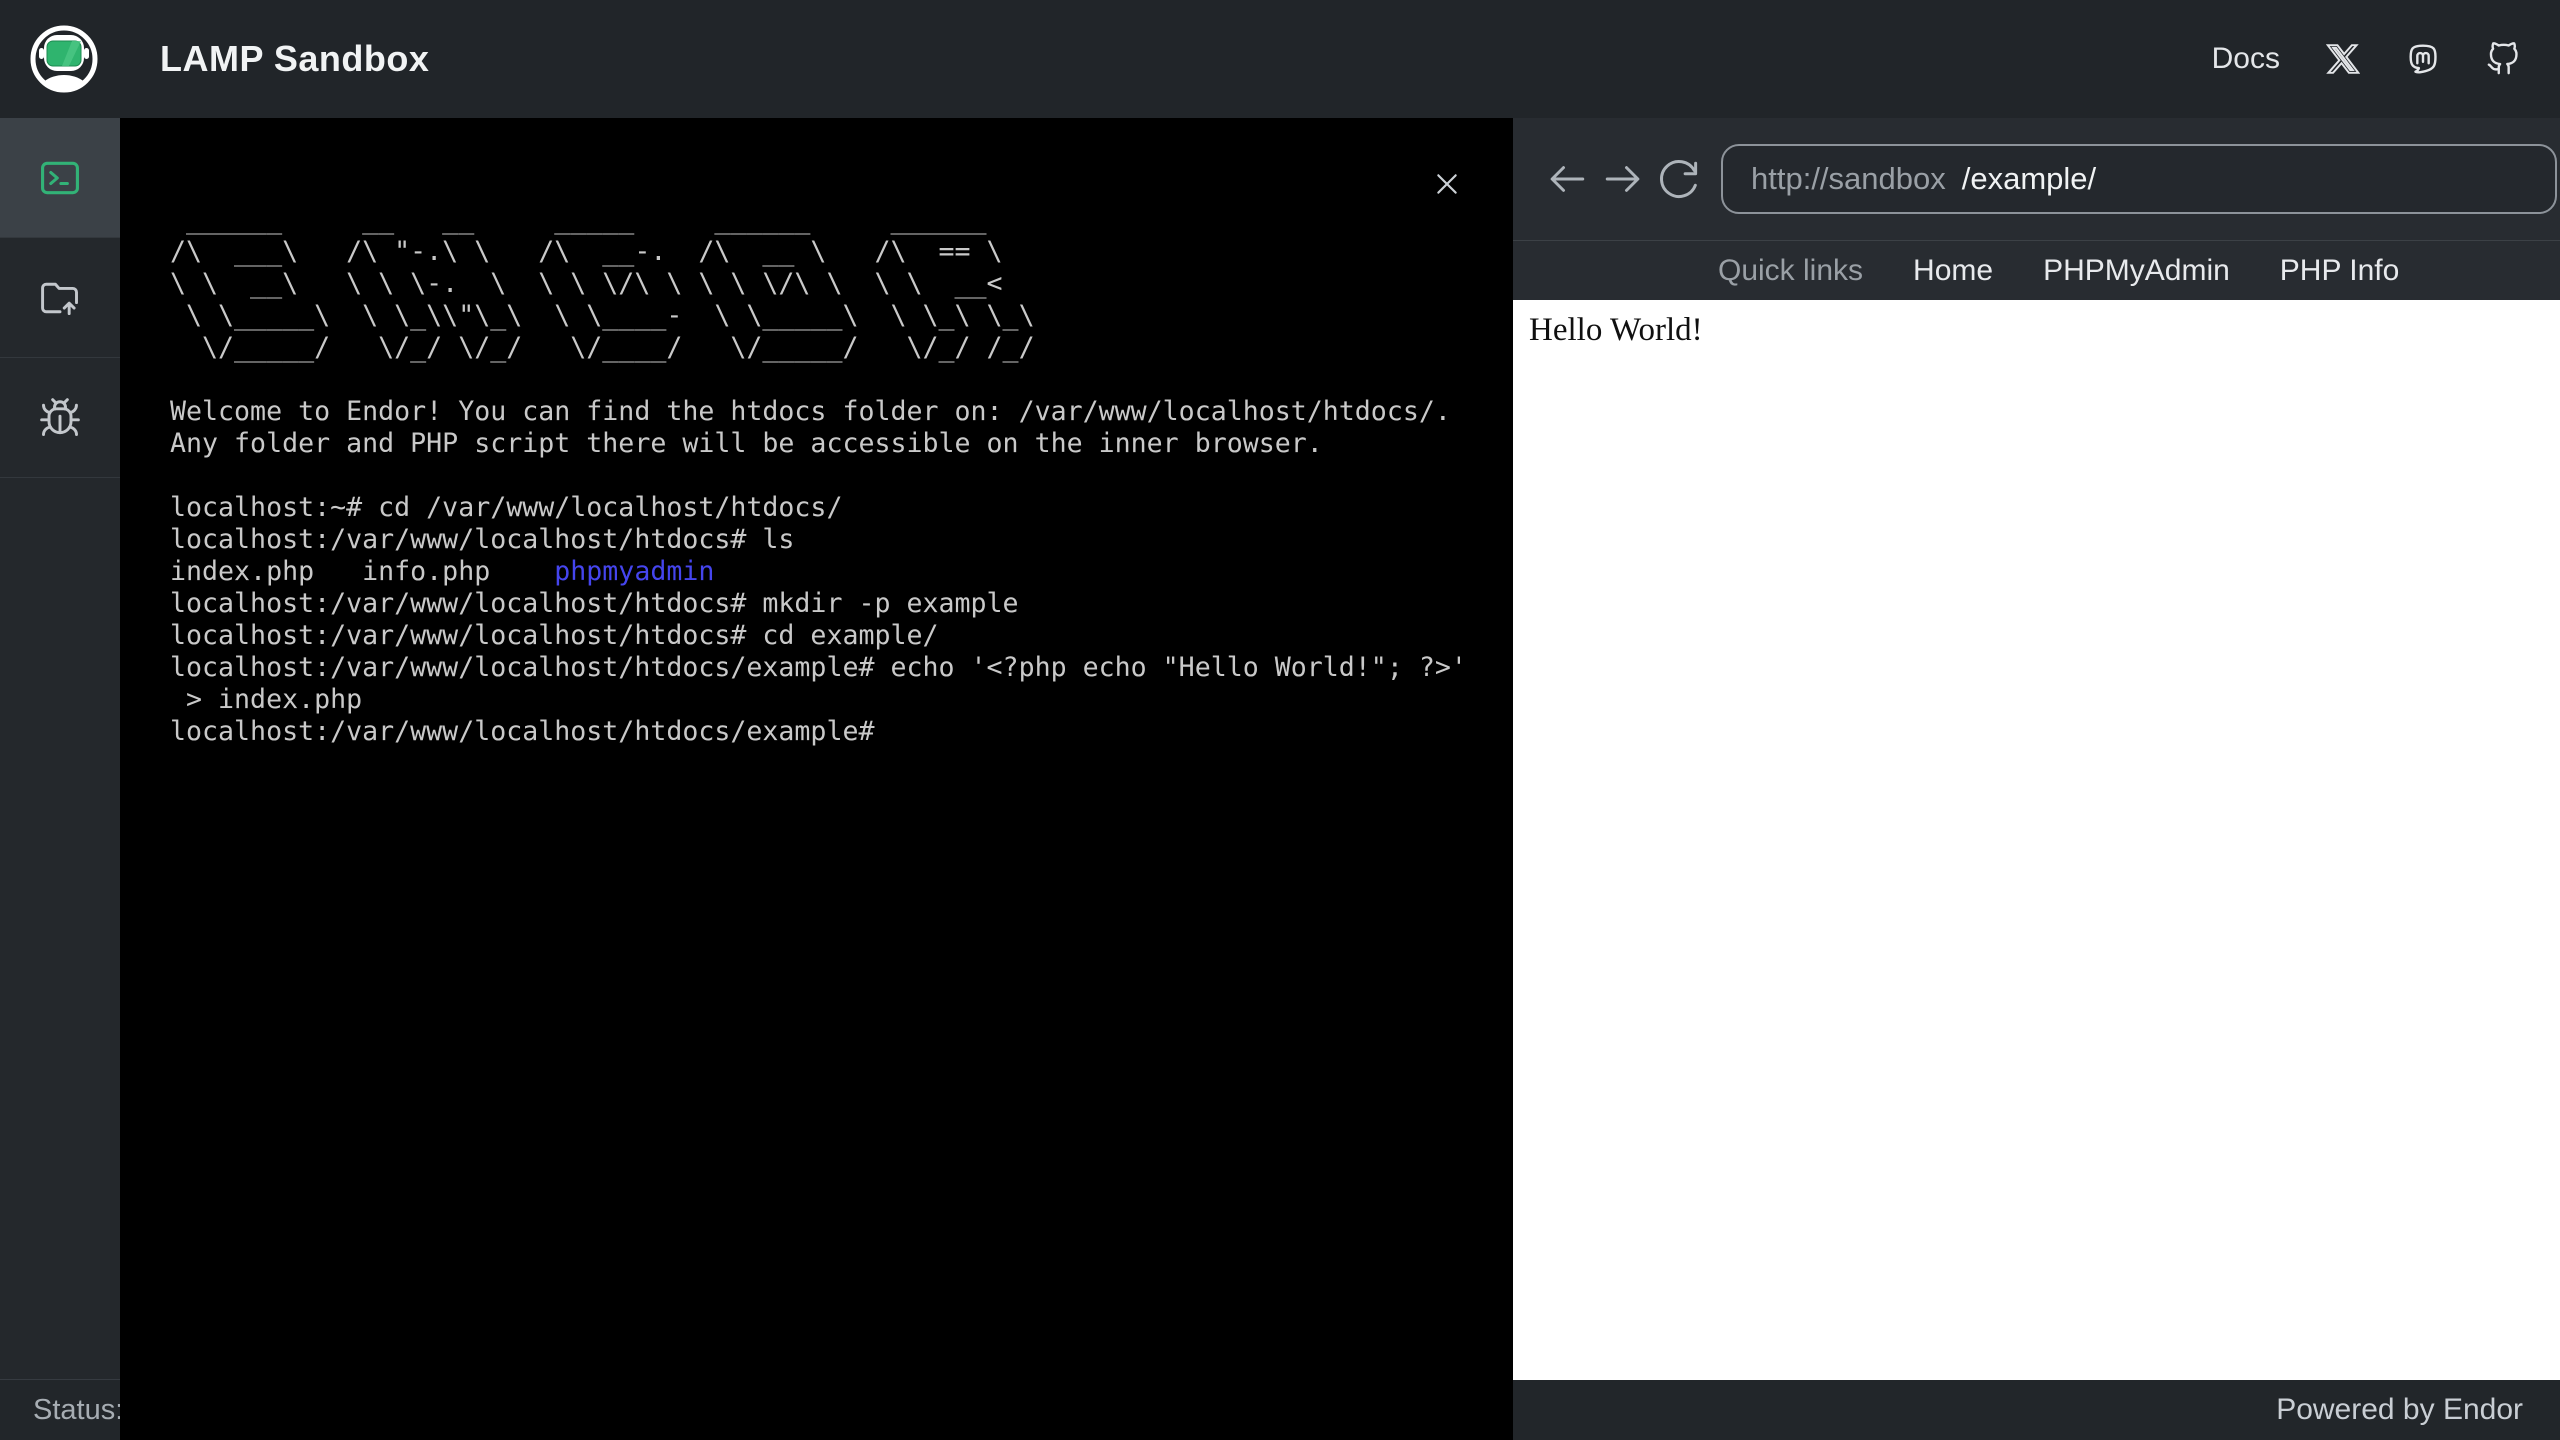  Describe the element at coordinates (2399, 1409) in the screenshot. I see `powered-by-text: Powered by Endor` at that location.